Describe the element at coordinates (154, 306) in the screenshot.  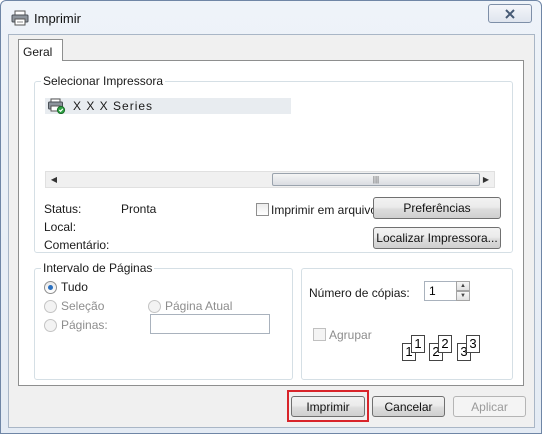
I see `current-page-radio` at that location.